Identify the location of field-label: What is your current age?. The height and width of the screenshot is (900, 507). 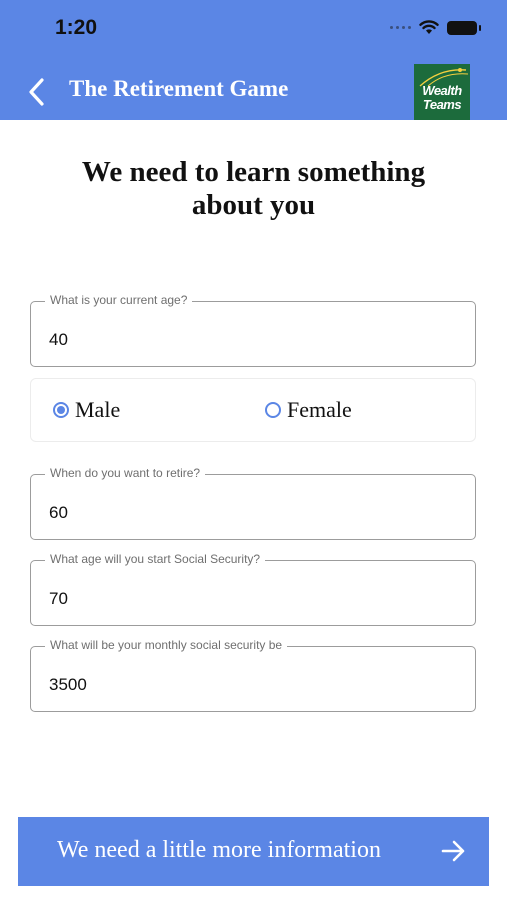
(119, 300).